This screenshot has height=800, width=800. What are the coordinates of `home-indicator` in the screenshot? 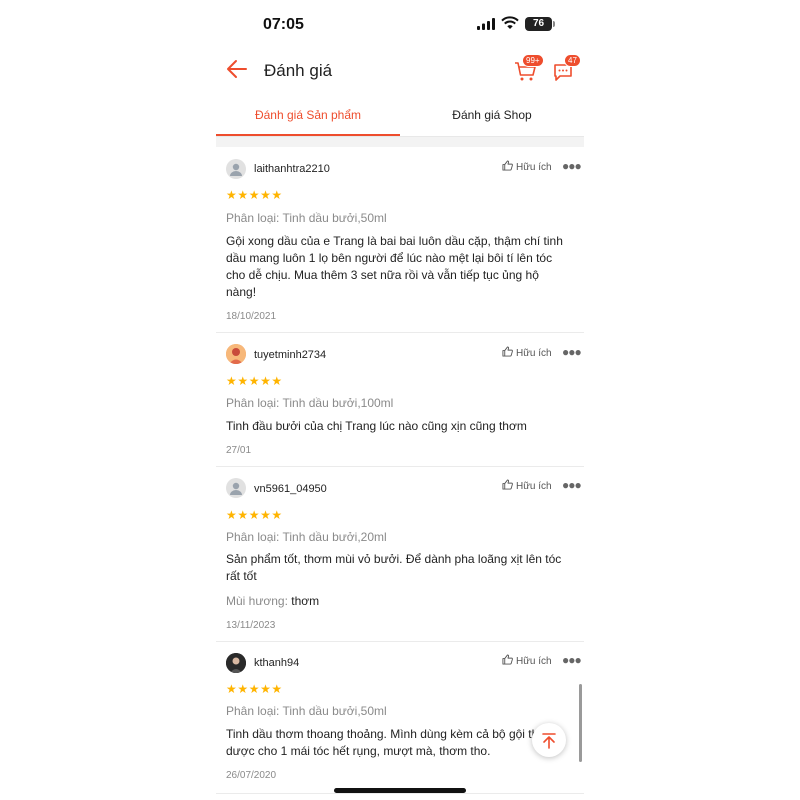 It's located at (400, 790).